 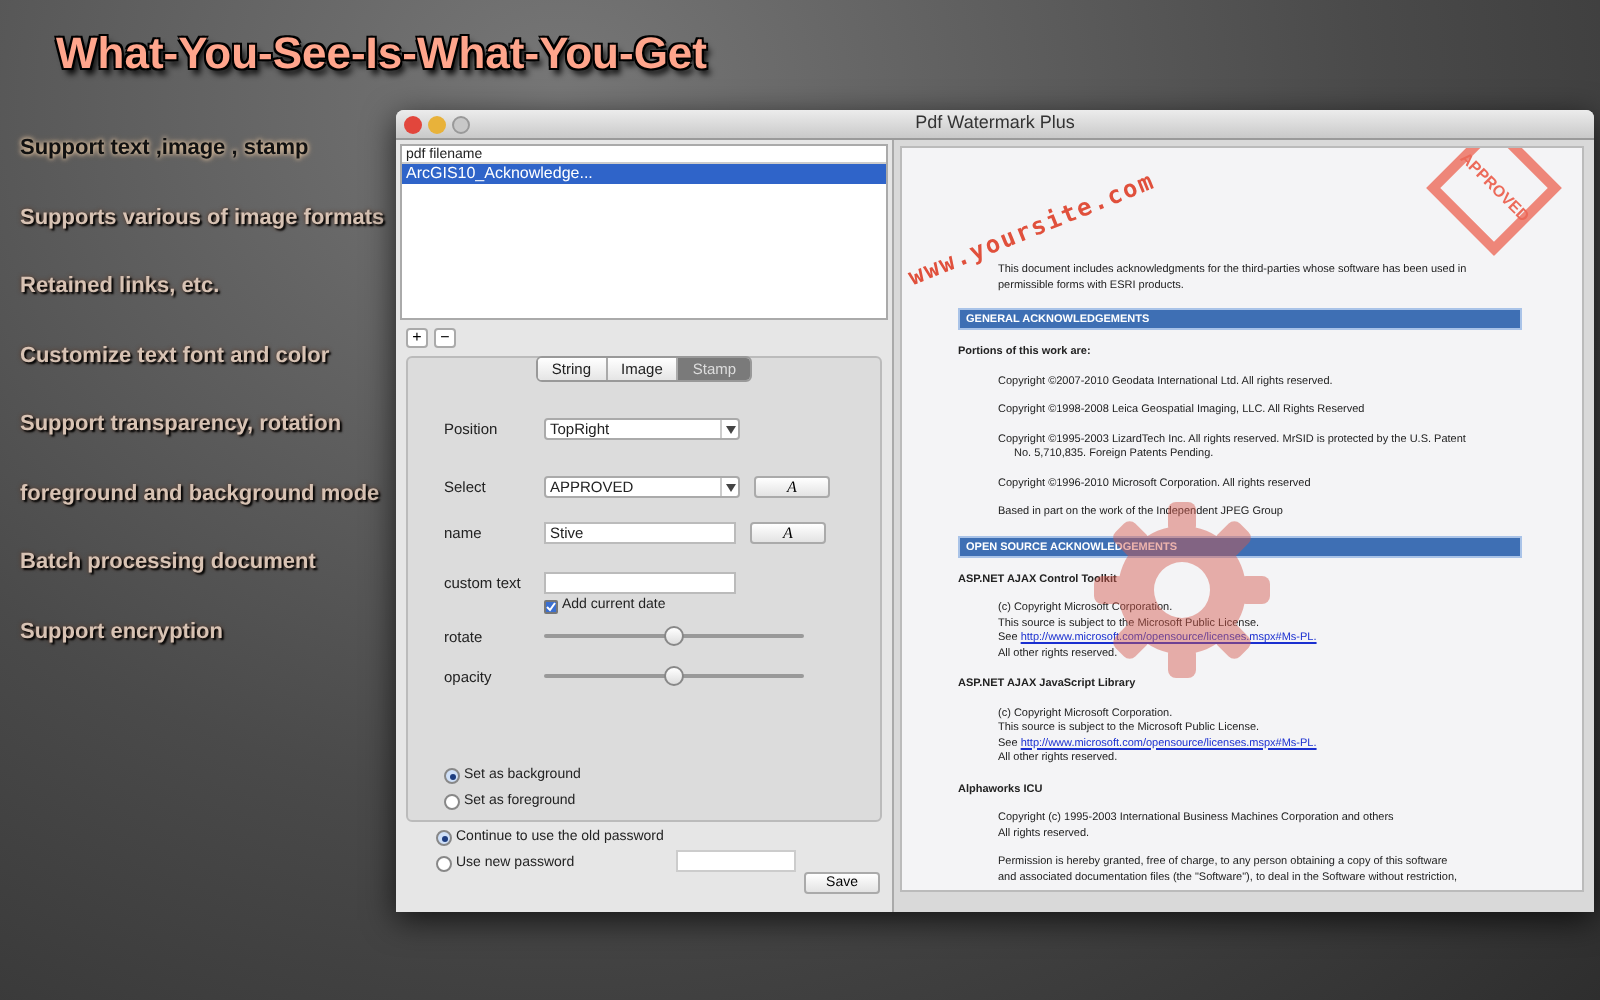 What do you see at coordinates (169, 563) in the screenshot?
I see `feature-item: Batch processing document` at bounding box center [169, 563].